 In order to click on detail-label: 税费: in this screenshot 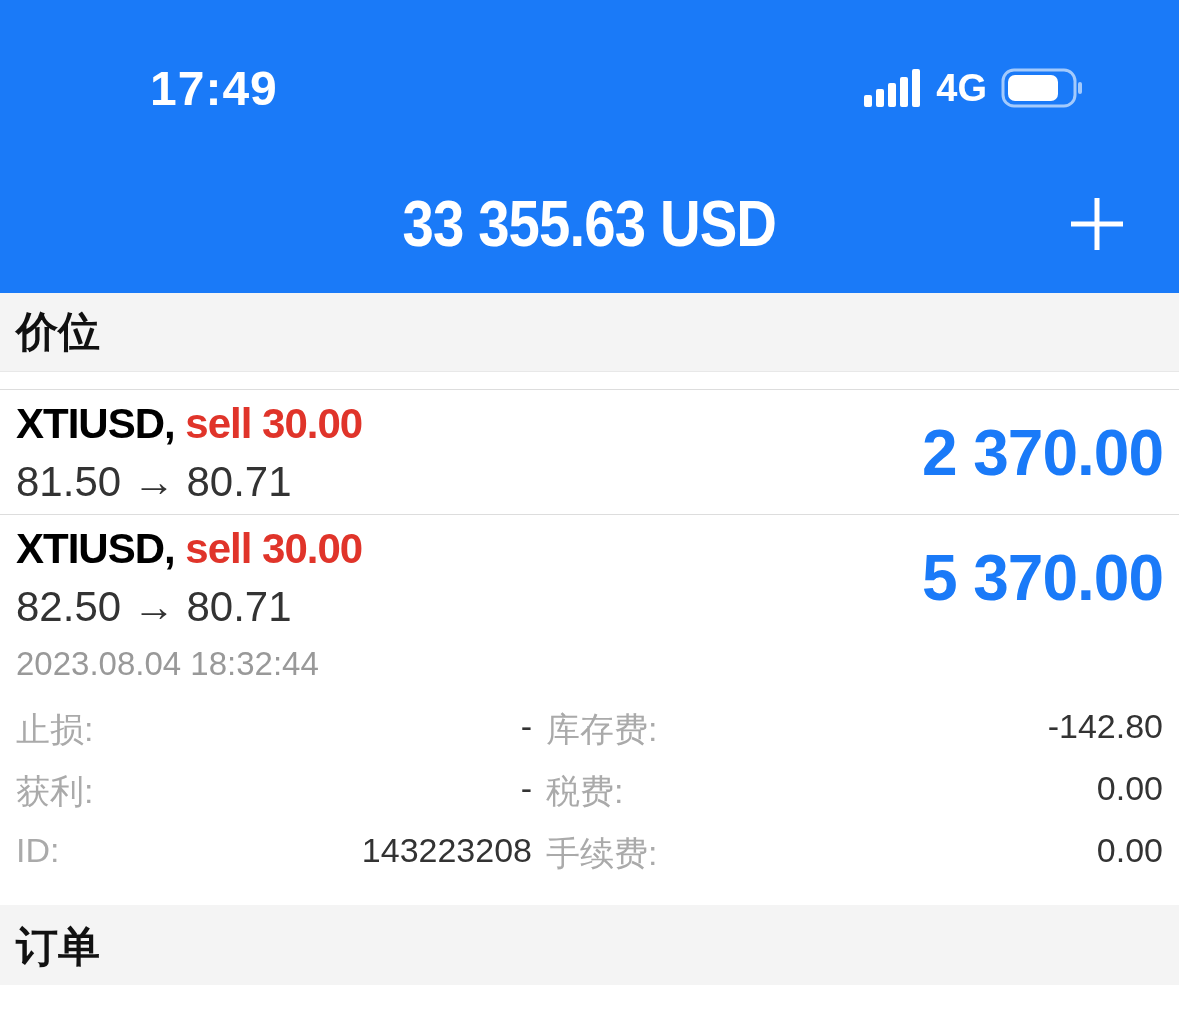, I will do `click(585, 791)`.